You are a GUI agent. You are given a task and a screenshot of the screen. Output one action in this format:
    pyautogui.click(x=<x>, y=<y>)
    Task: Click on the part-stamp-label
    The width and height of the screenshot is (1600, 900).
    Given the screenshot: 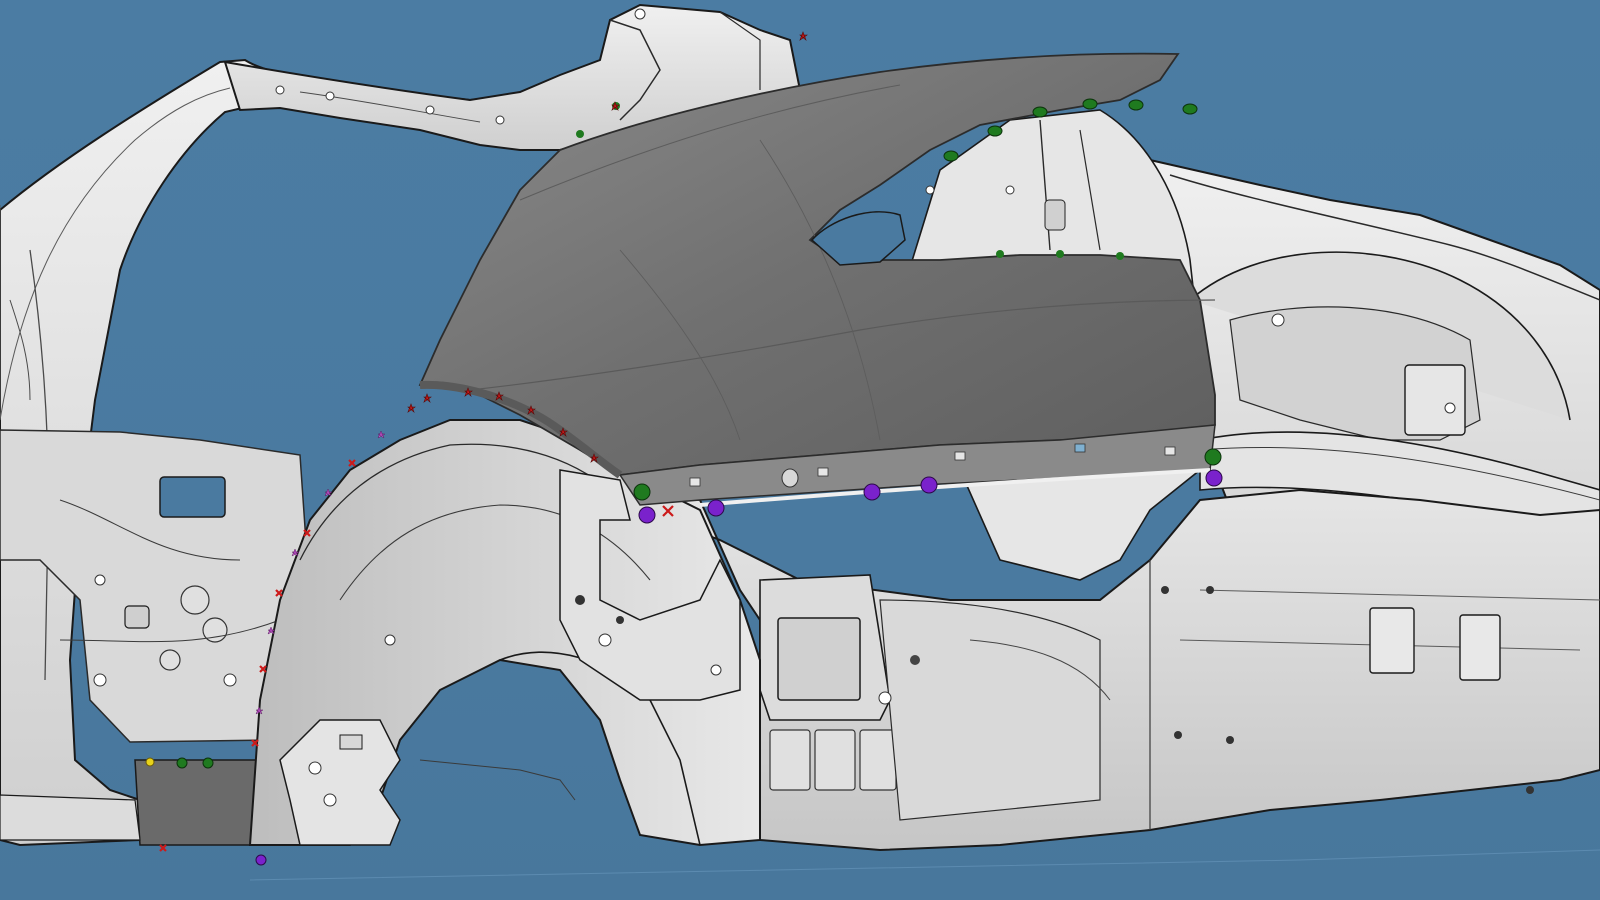 What is the action you would take?
    pyautogui.click(x=440, y=779)
    